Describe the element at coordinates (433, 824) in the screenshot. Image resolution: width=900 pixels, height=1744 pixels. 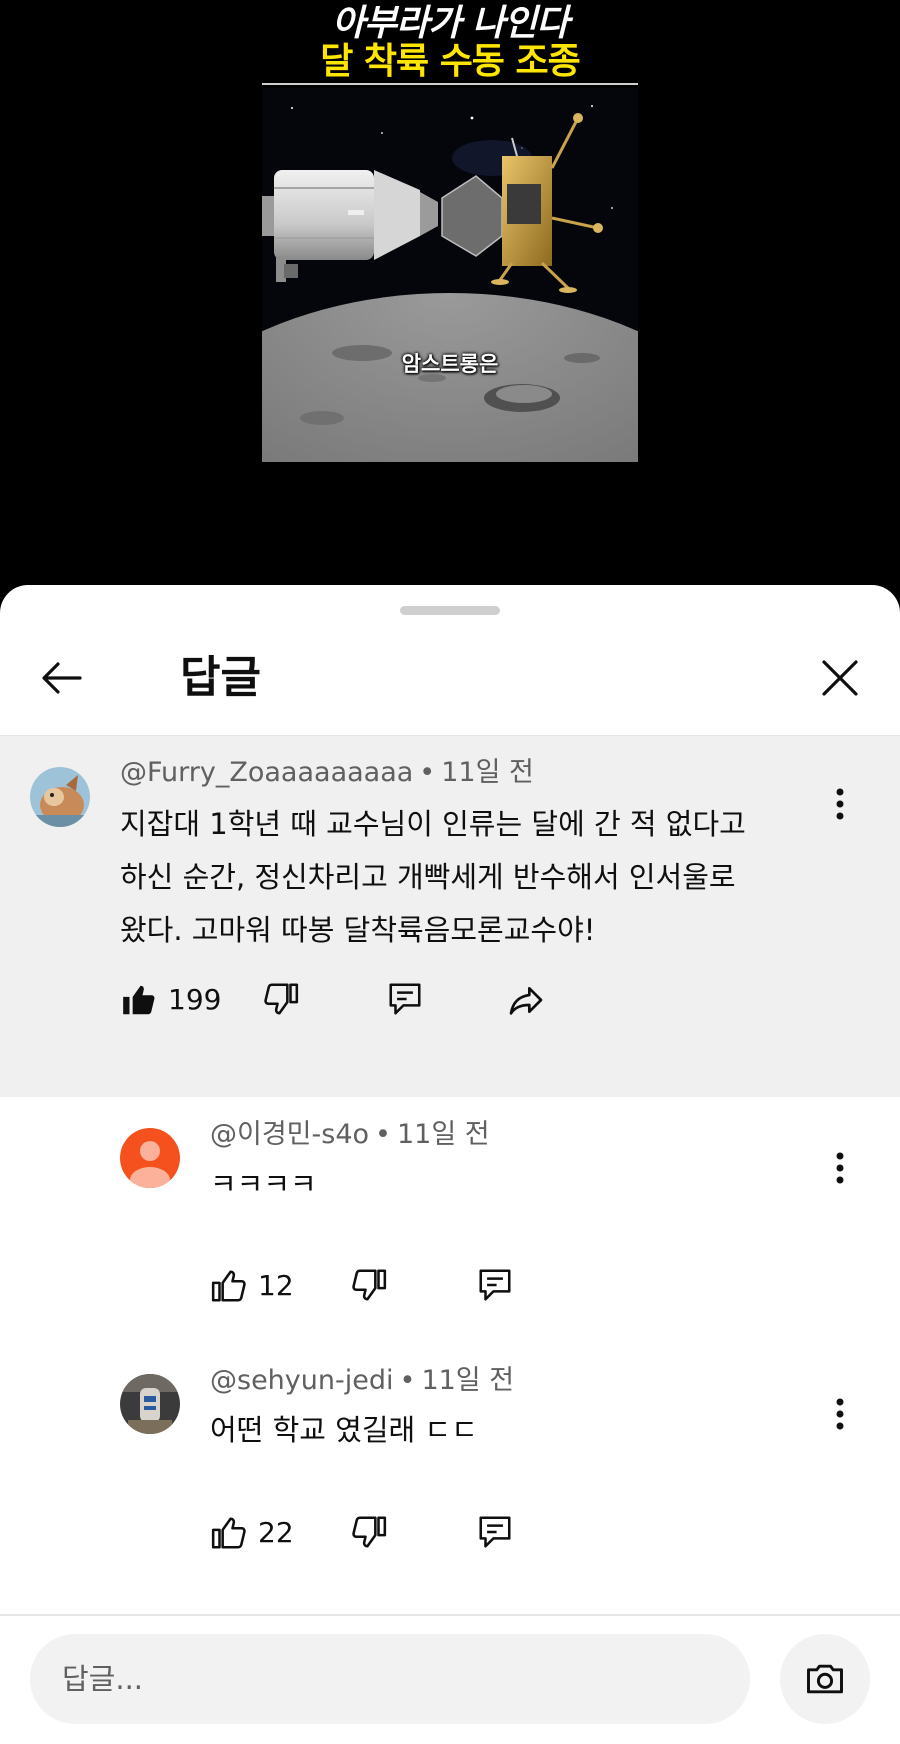
I see `comment-text-line: 지잡대 1학년 때 교수님이 인류는 달에 간 적 없다고` at that location.